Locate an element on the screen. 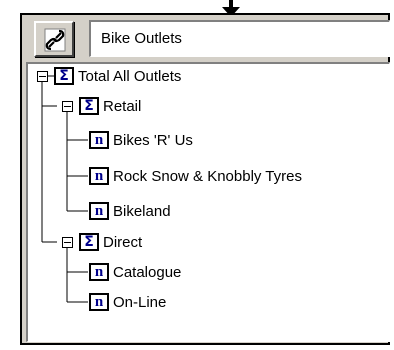 This screenshot has height=350, width=394. tree-node-label: Bikes 'R' Us is located at coordinates (153, 140).